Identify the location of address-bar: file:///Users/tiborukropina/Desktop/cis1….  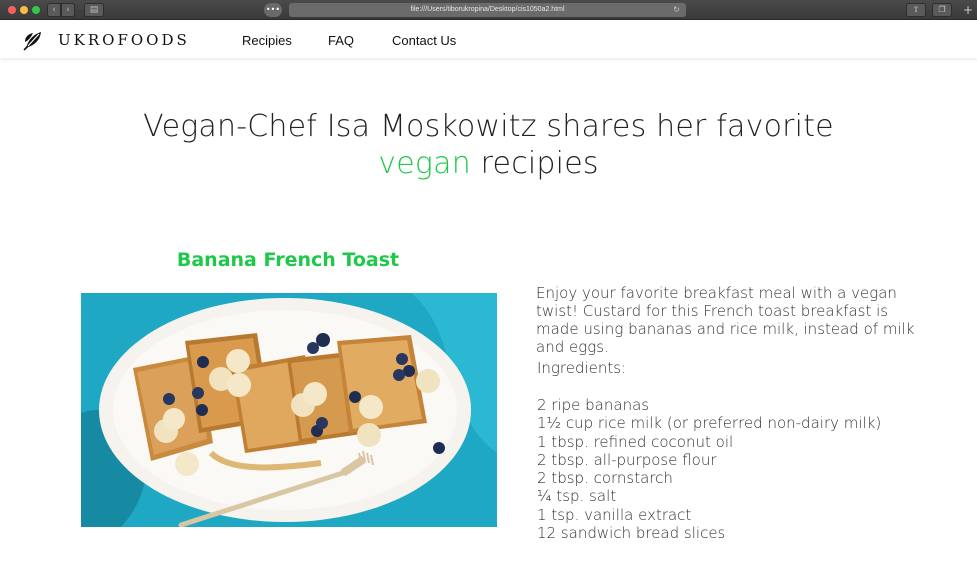
(487, 10).